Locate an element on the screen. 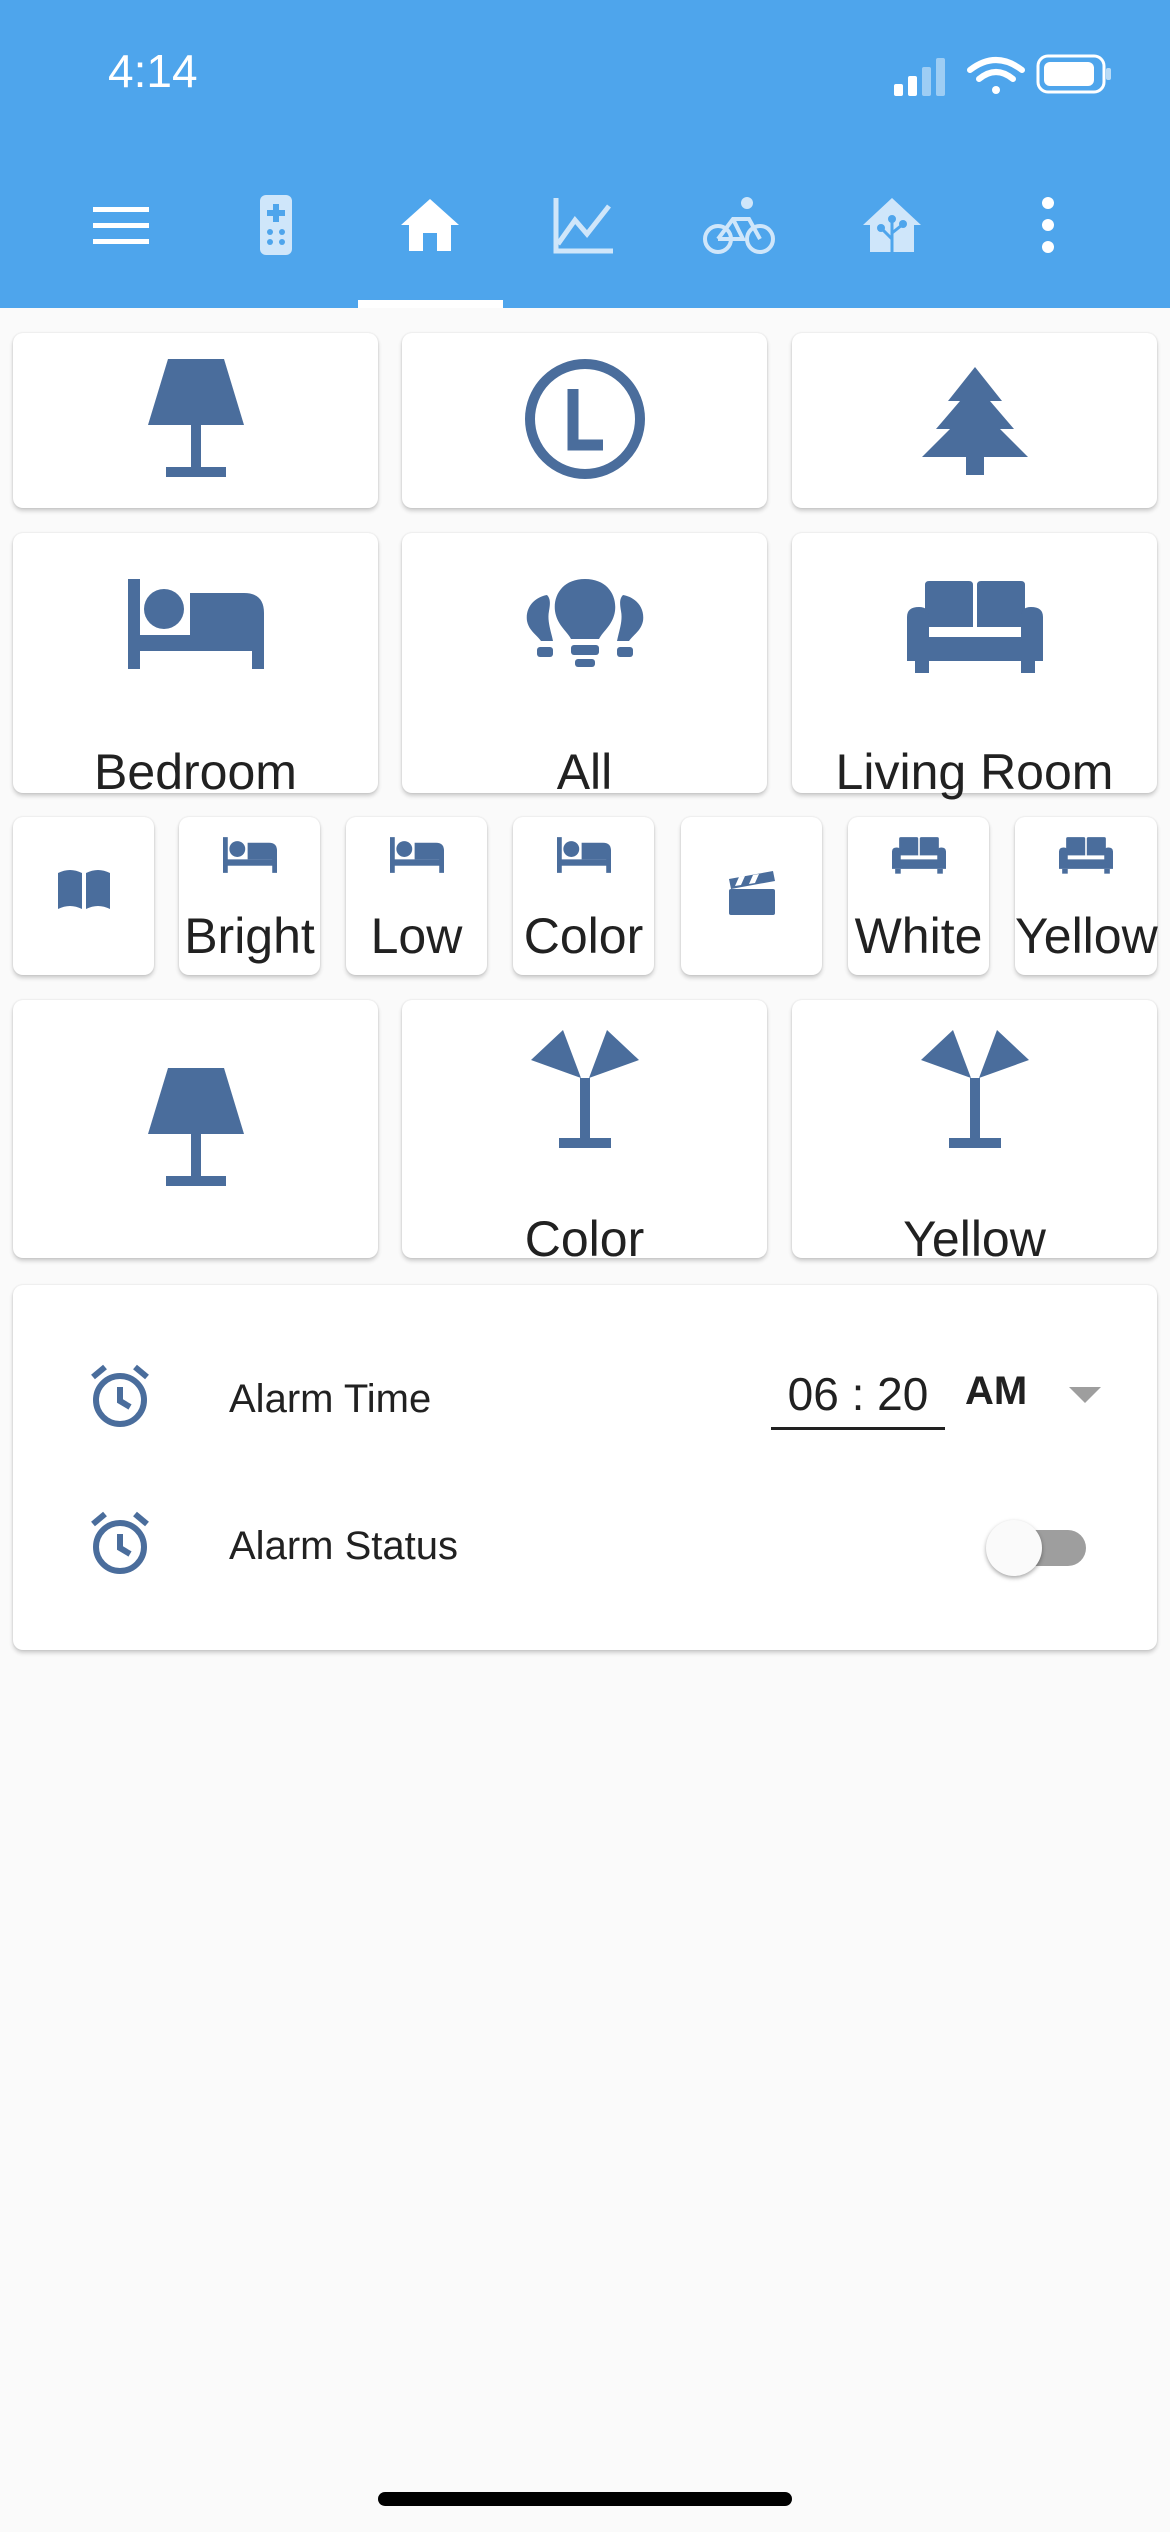 Image resolution: width=1170 pixels, height=2532 pixels. movie-scene-button is located at coordinates (751, 896).